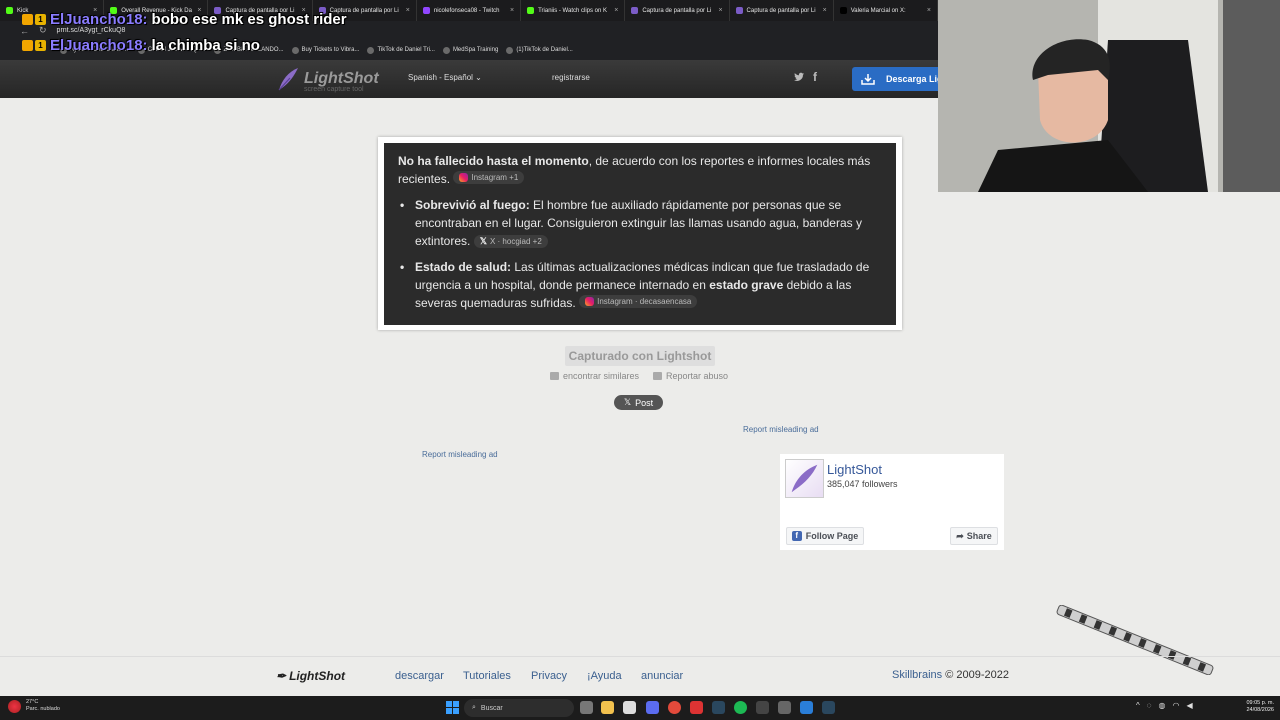  What do you see at coordinates (662, 676) in the screenshot?
I see `footer-link-advertise: anunciar` at bounding box center [662, 676].